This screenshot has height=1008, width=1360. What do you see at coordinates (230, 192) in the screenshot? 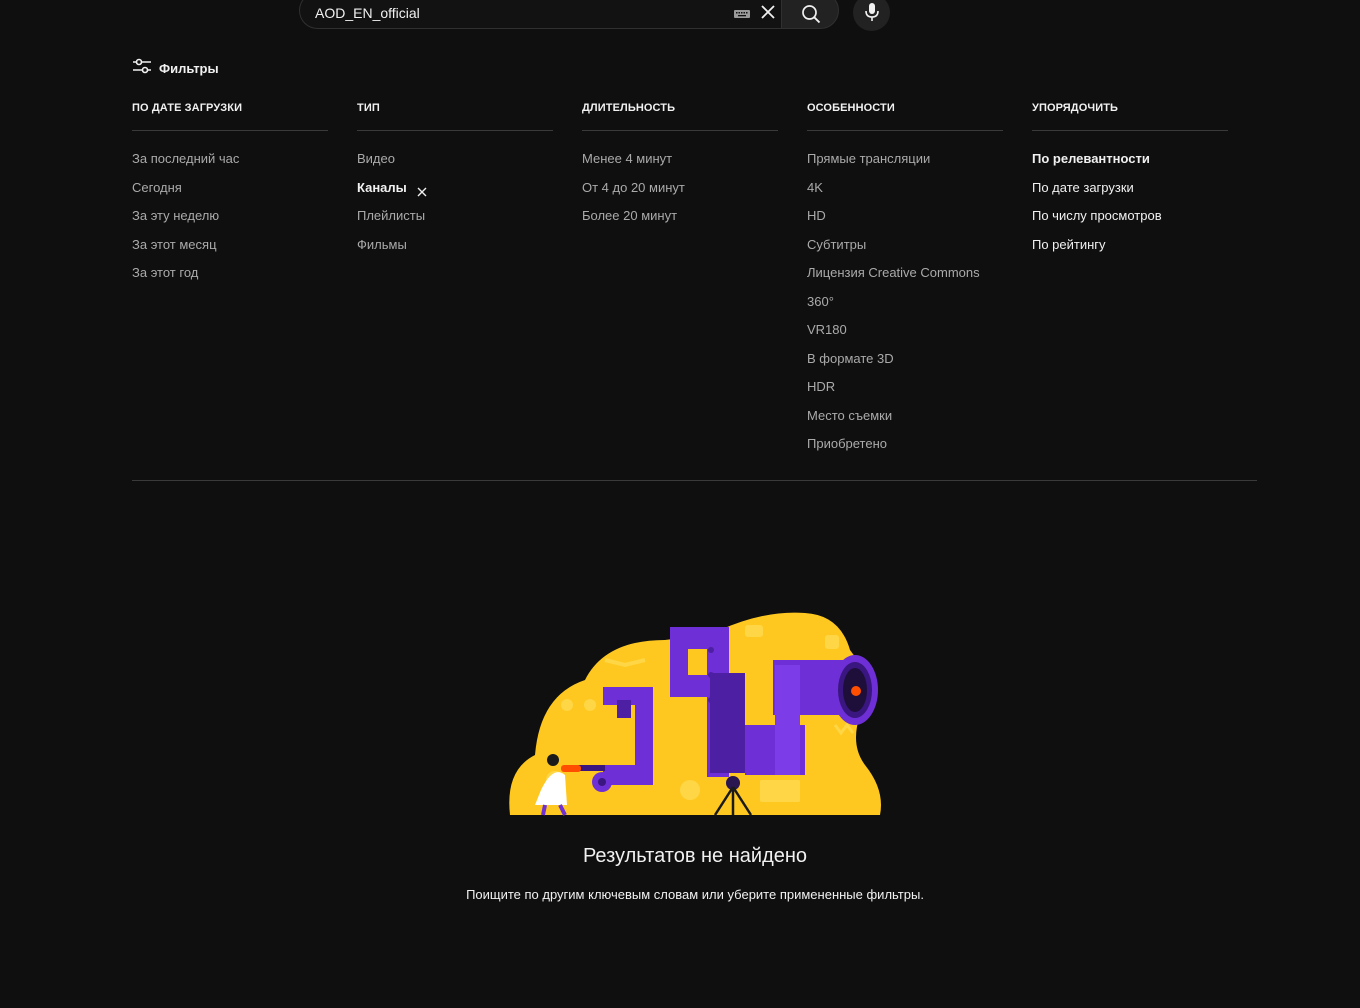
I see `filter-option: Сегодня` at bounding box center [230, 192].